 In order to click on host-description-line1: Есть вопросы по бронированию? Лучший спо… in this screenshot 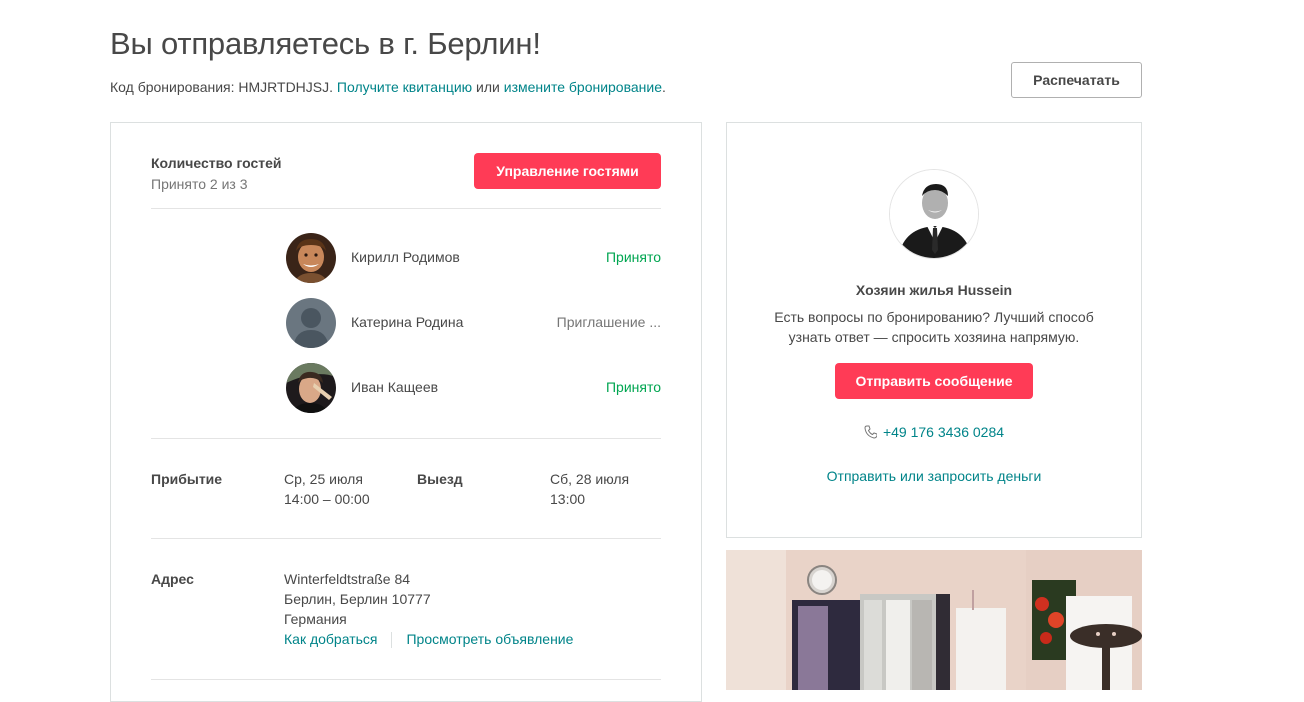, I will do `click(934, 317)`.